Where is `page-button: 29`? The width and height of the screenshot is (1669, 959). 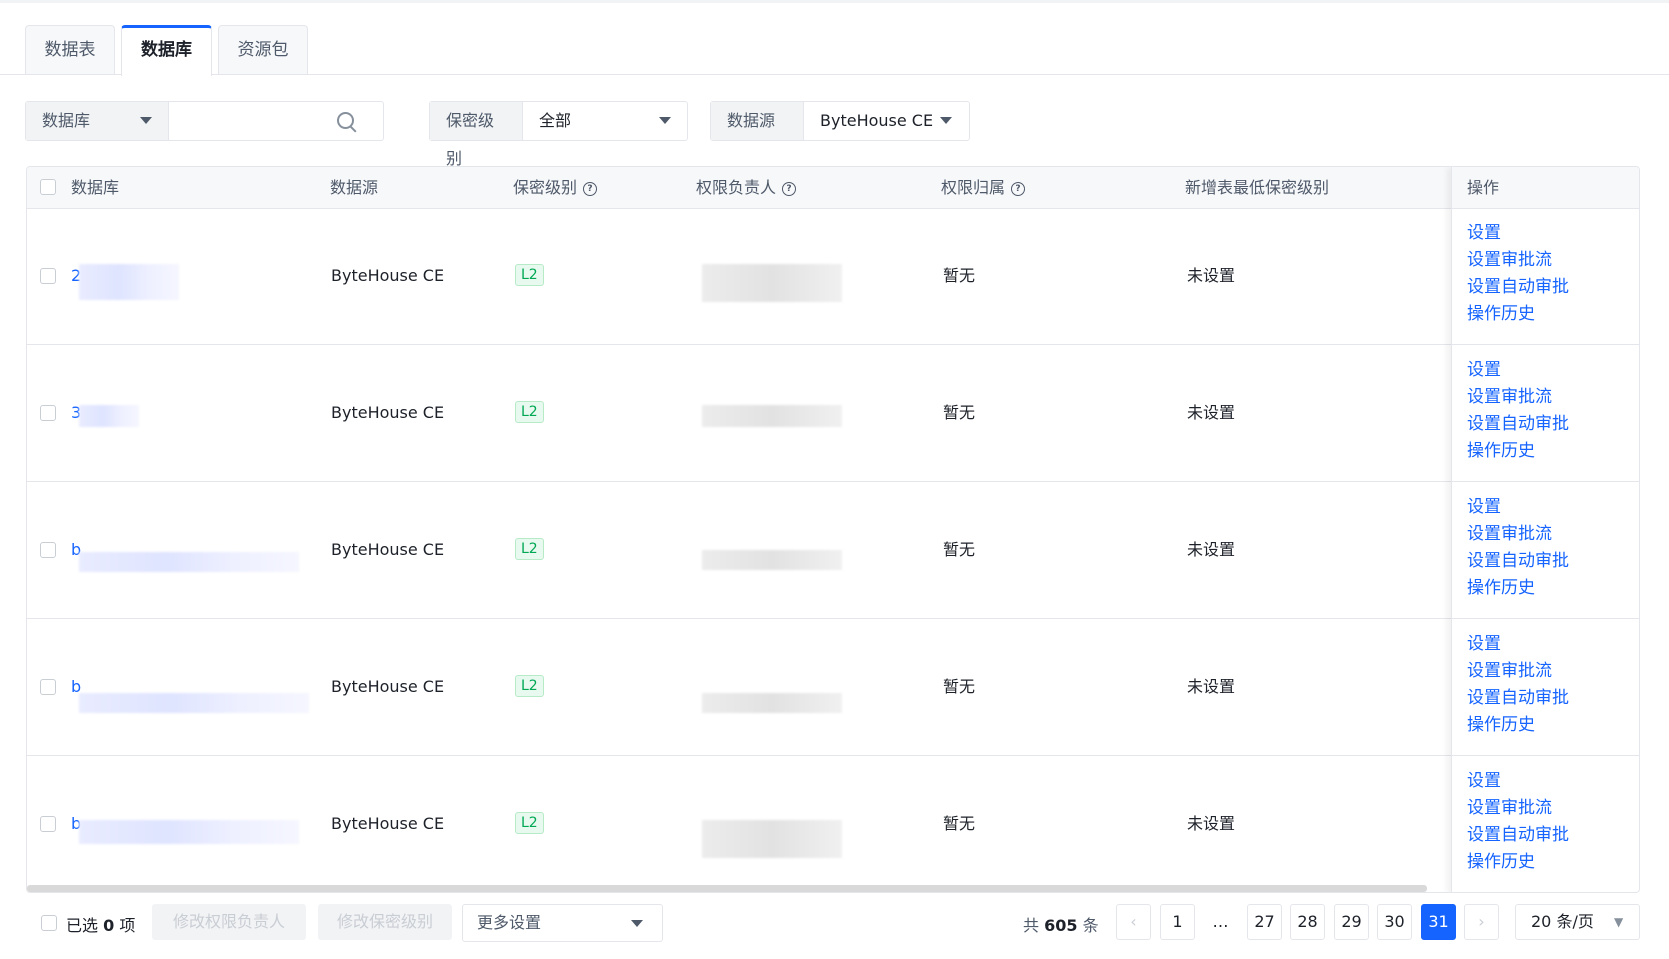
page-button: 29 is located at coordinates (1351, 922).